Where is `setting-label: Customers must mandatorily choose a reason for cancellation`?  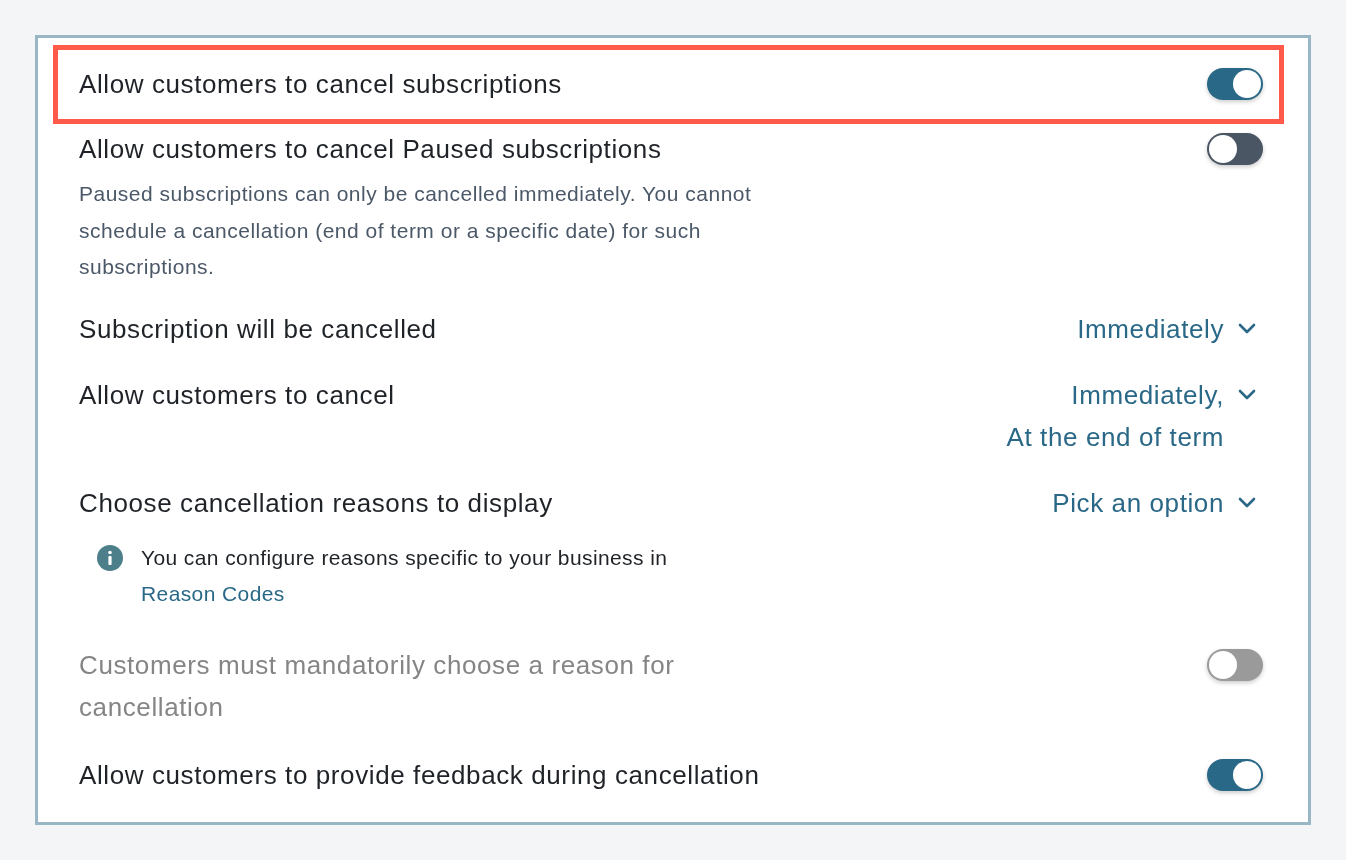
setting-label: Customers must mandatorily choose a reason for cancellation is located at coordinates (377, 686).